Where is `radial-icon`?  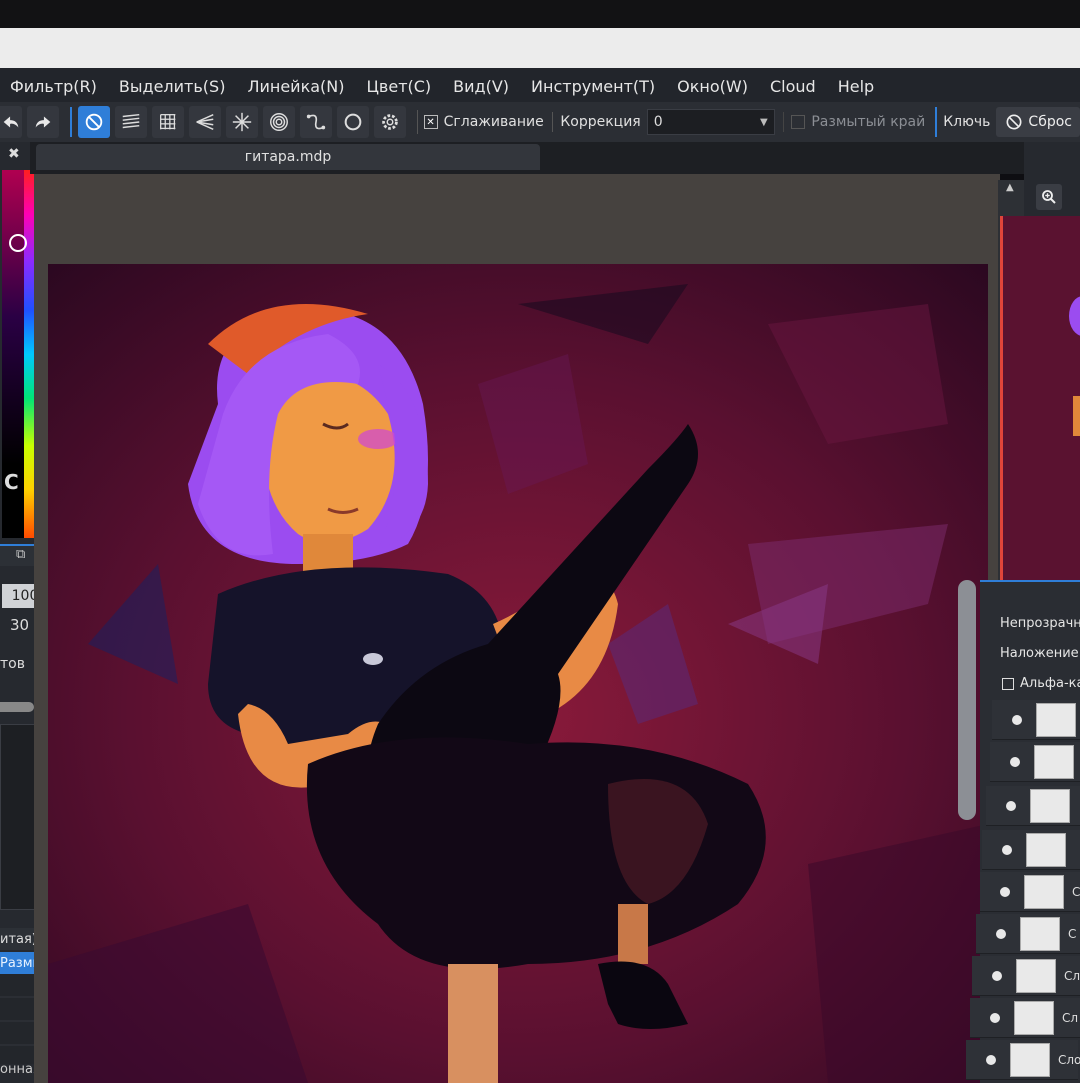
radial-icon is located at coordinates (242, 122).